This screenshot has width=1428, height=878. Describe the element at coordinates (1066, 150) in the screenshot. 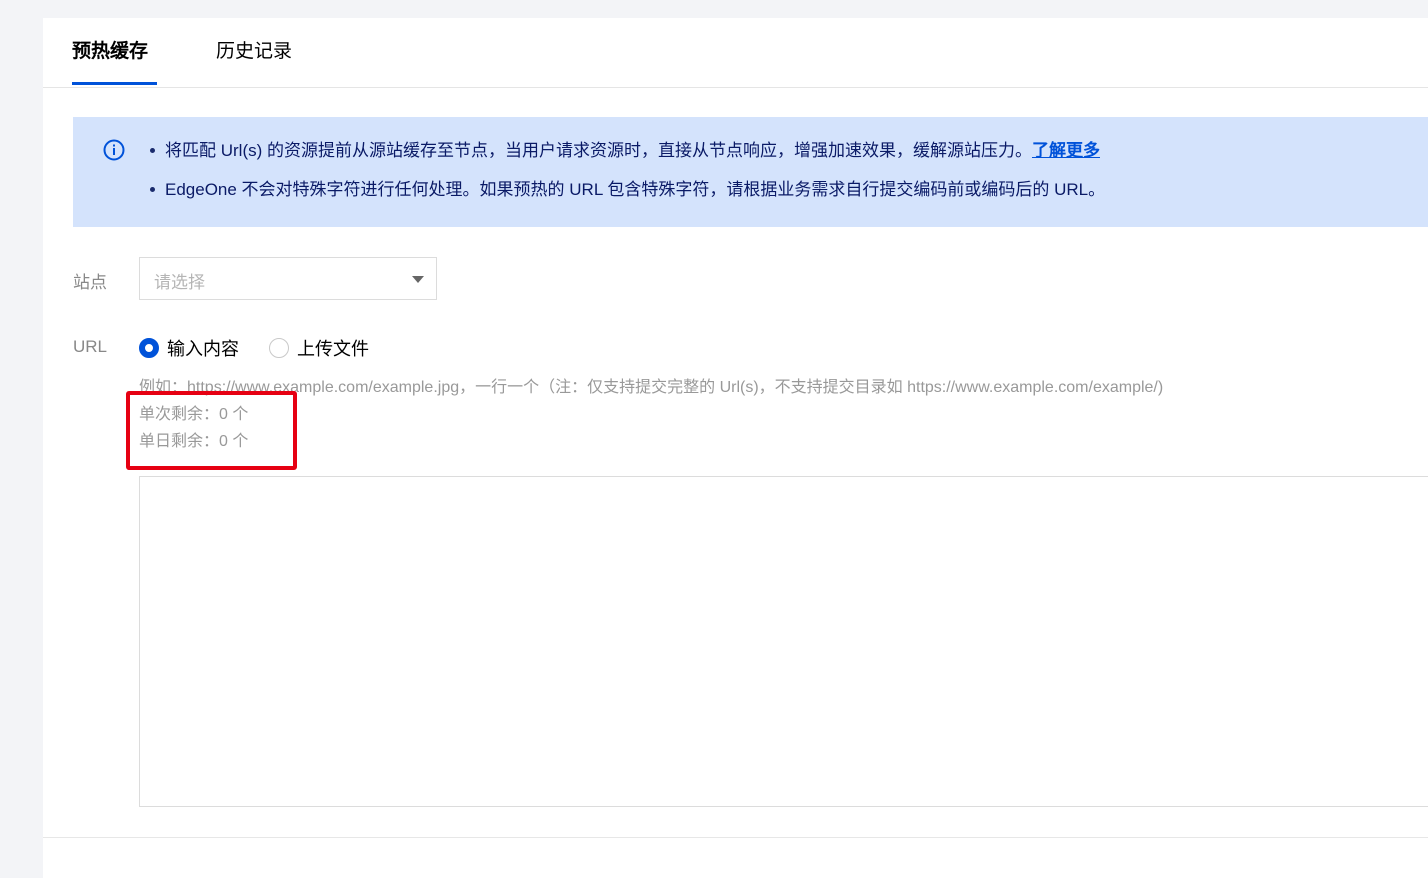

I see `learn-more-link: 了解更多` at that location.